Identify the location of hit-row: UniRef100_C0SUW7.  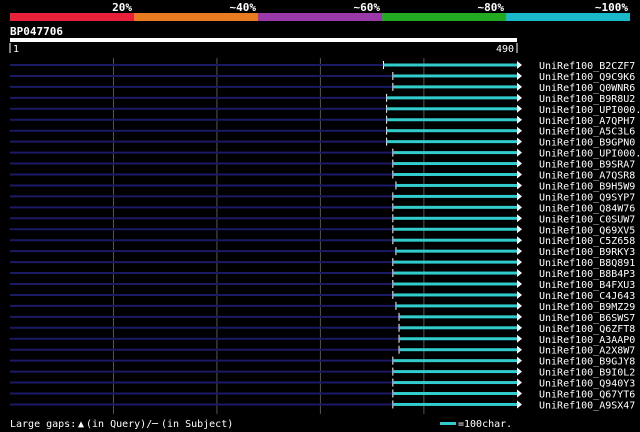
(322, 219).